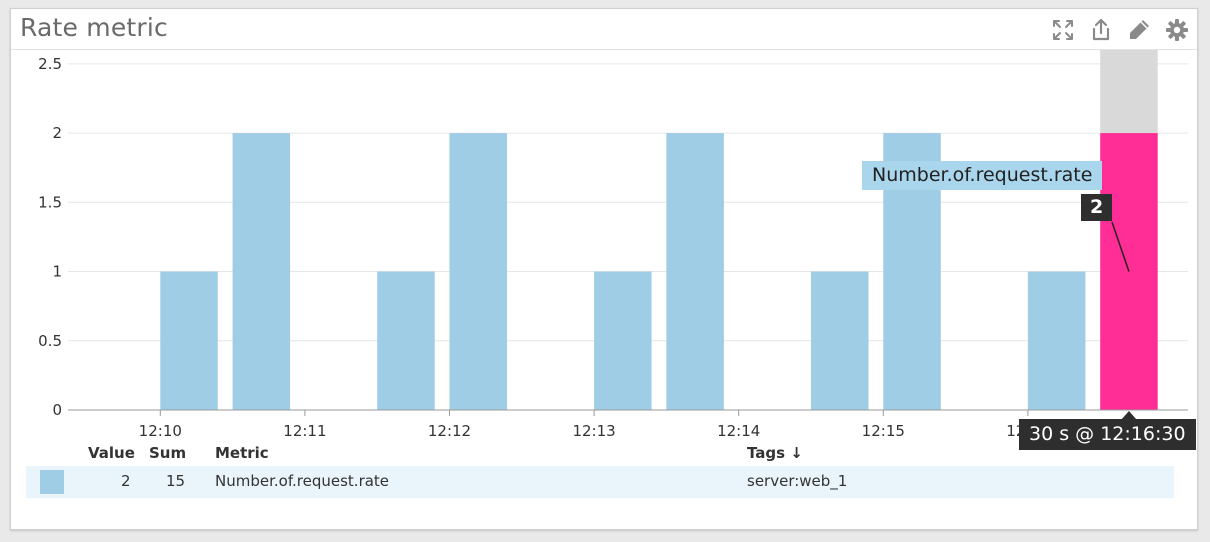  I want to click on y-tick-label: 2, so click(57, 133).